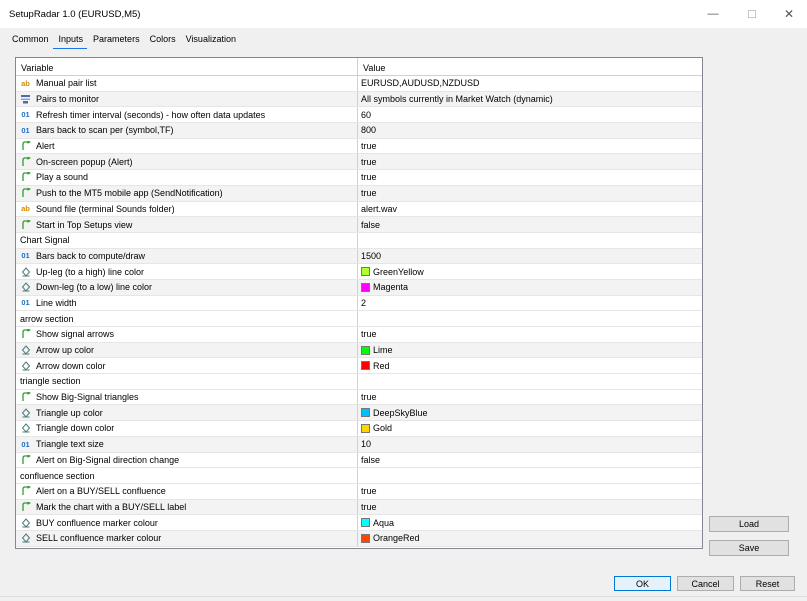  I want to click on value-cell: 800, so click(530, 130).